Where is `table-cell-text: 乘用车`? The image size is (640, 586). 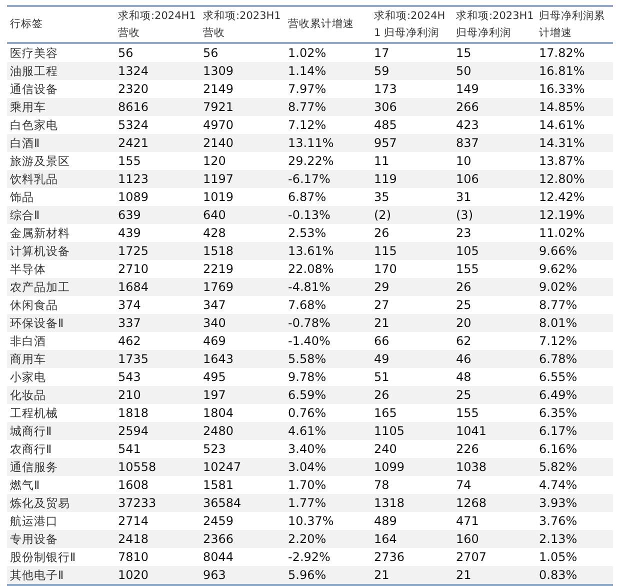 table-cell-text: 乘用车 is located at coordinates (28, 107).